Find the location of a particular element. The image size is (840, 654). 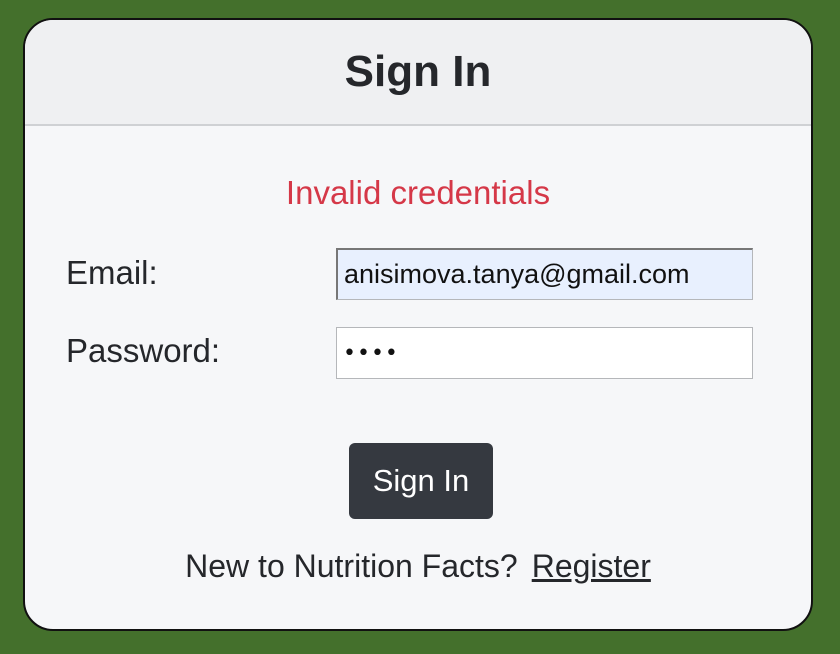

email-field is located at coordinates (544, 274).